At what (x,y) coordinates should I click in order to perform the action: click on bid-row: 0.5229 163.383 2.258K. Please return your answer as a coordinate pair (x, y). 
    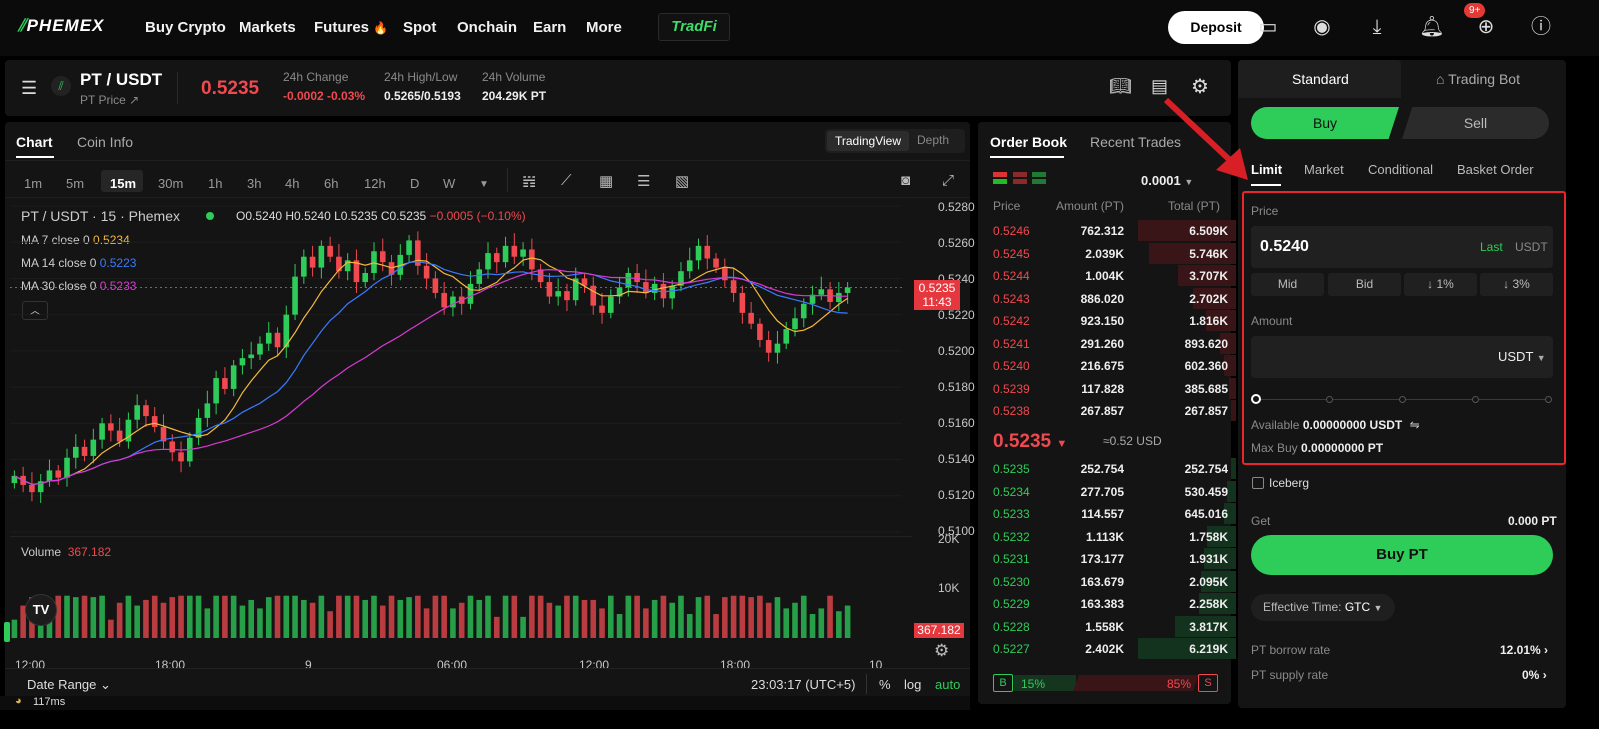
    Looking at the image, I should click on (1113, 604).